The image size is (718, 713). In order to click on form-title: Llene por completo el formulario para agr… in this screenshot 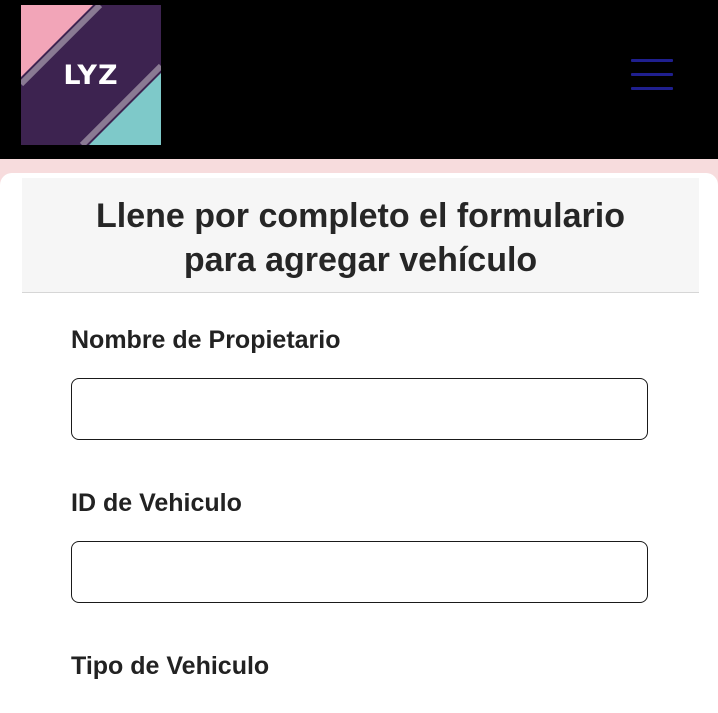, I will do `click(360, 238)`.